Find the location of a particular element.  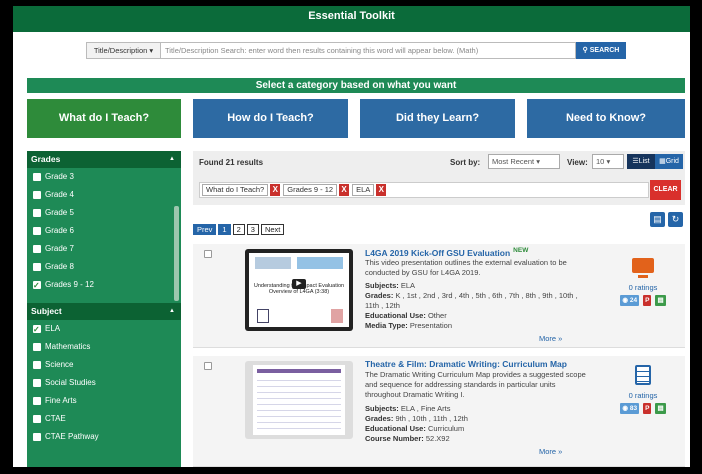

filter-chip: Grades 9 - 12 is located at coordinates (310, 190).